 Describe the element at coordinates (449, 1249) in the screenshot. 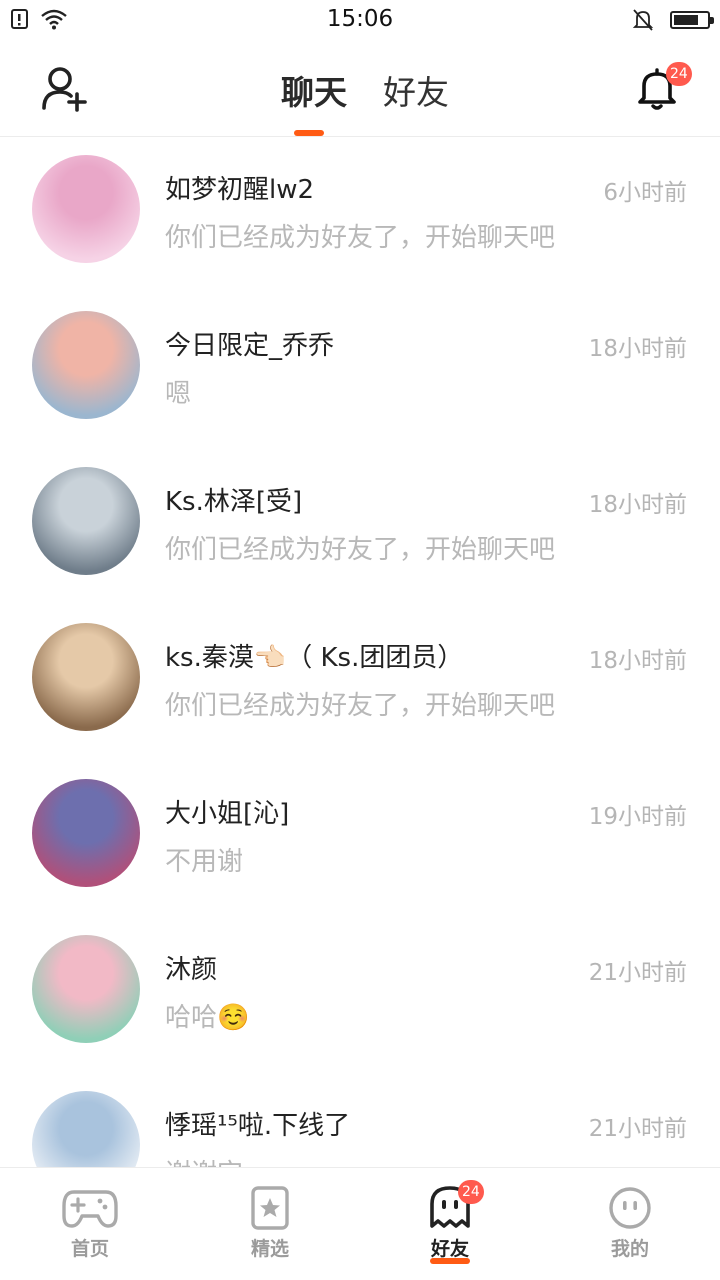

I see `nav-label: 好友` at that location.